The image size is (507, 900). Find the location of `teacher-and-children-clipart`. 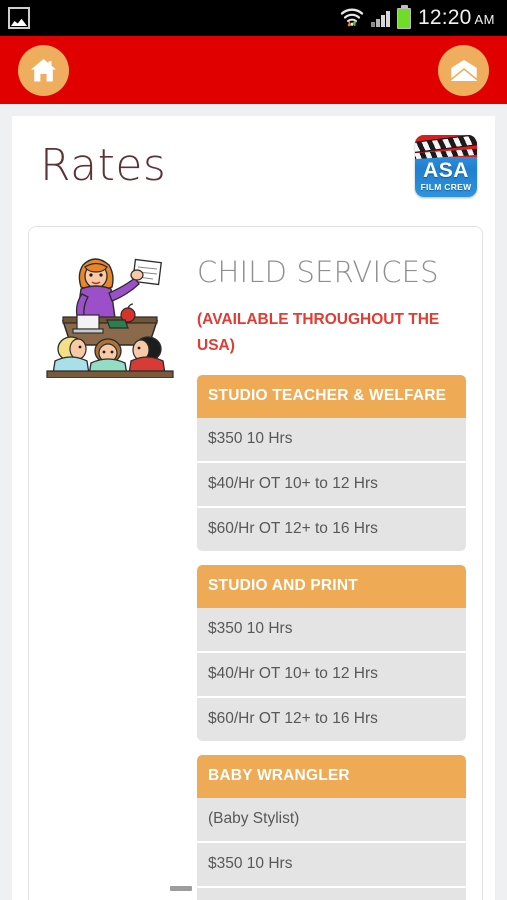

teacher-and-children-clipart is located at coordinates (110, 318).